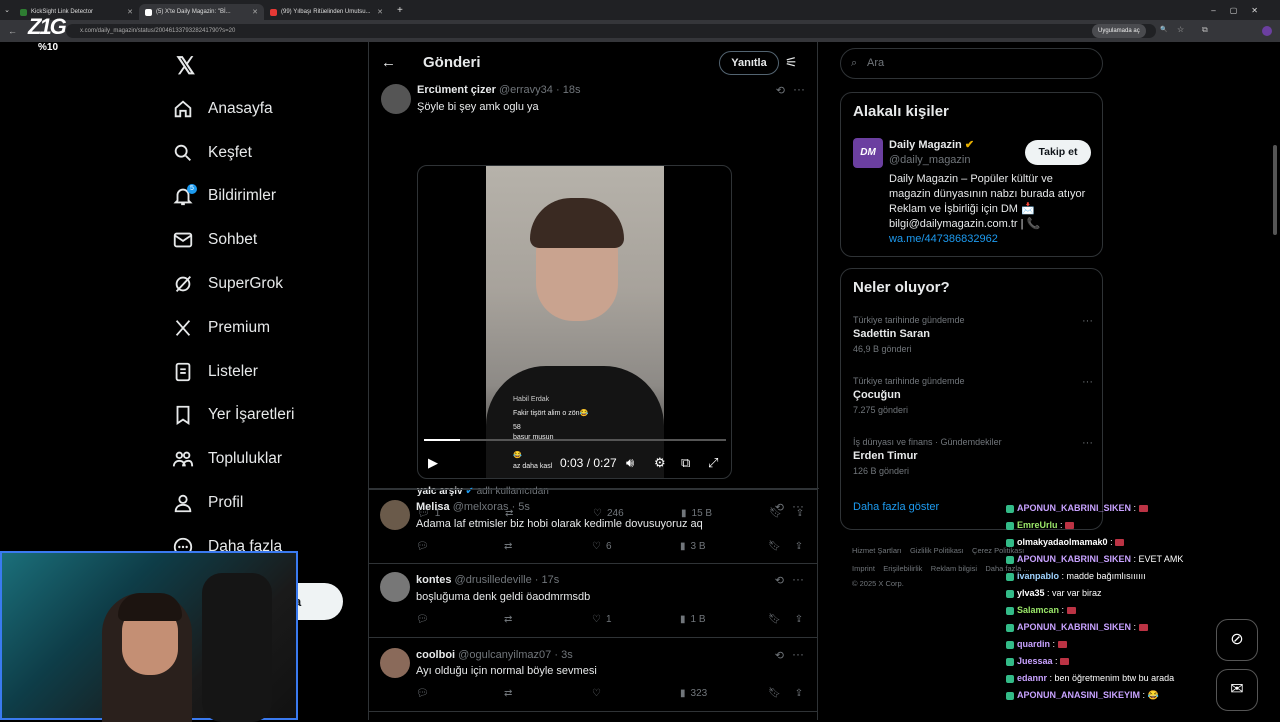 The image size is (1280, 722). Describe the element at coordinates (233, 109) in the screenshot. I see `sidebar-item-home: Anasayfa` at that location.